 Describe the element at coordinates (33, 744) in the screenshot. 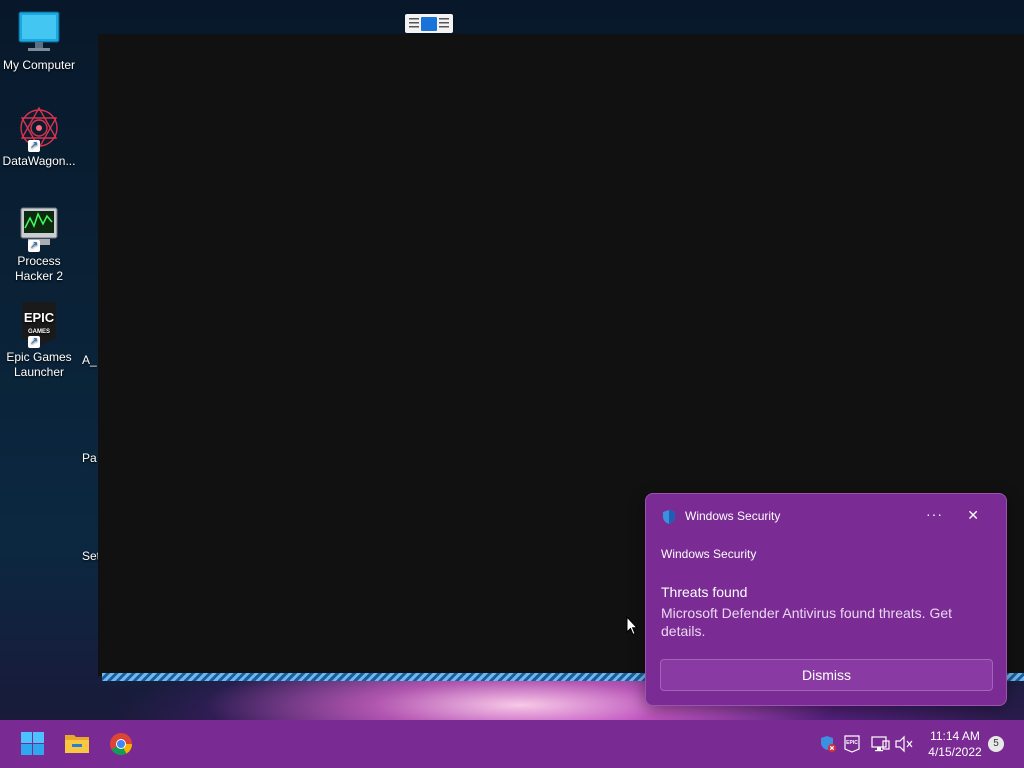

I see `start-icon` at that location.